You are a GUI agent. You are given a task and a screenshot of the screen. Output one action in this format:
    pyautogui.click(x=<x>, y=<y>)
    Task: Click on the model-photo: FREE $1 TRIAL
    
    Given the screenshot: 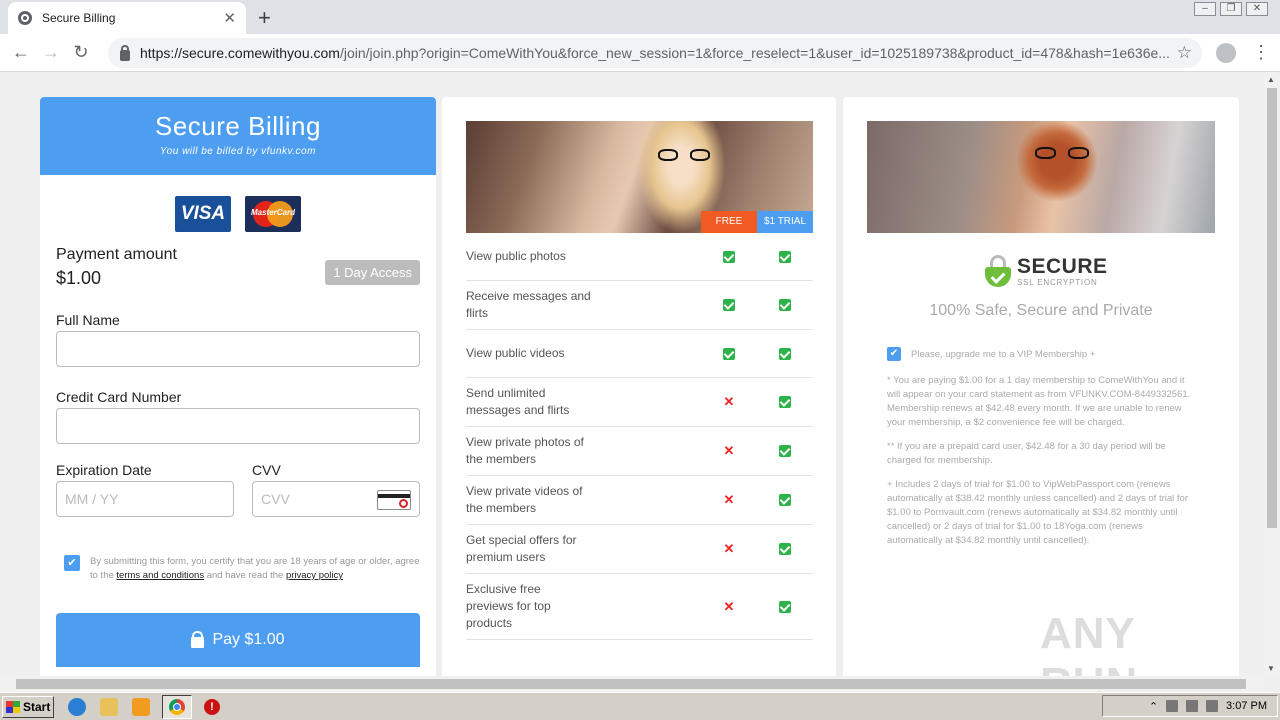 What is the action you would take?
    pyautogui.click(x=639, y=177)
    